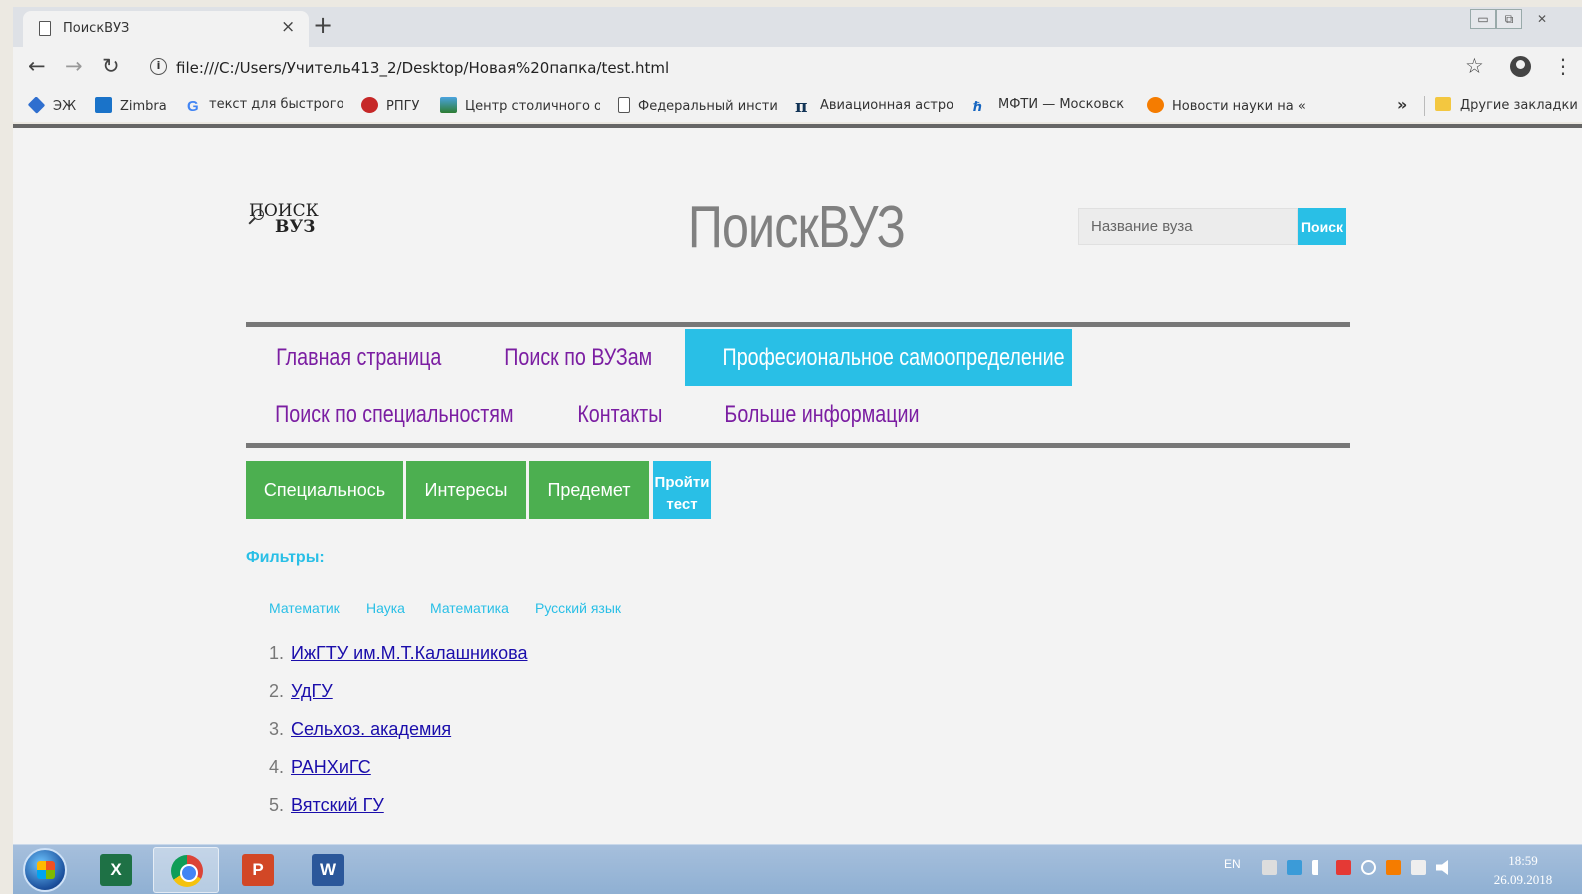  Describe the element at coordinates (395, 106) in the screenshot. I see `bookmark-item: РПГУ` at that location.